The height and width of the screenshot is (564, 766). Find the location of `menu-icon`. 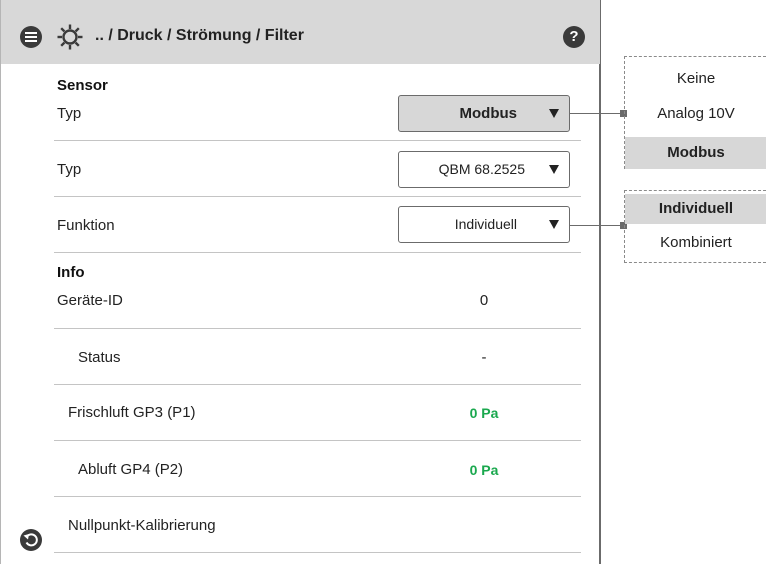

menu-icon is located at coordinates (31, 37).